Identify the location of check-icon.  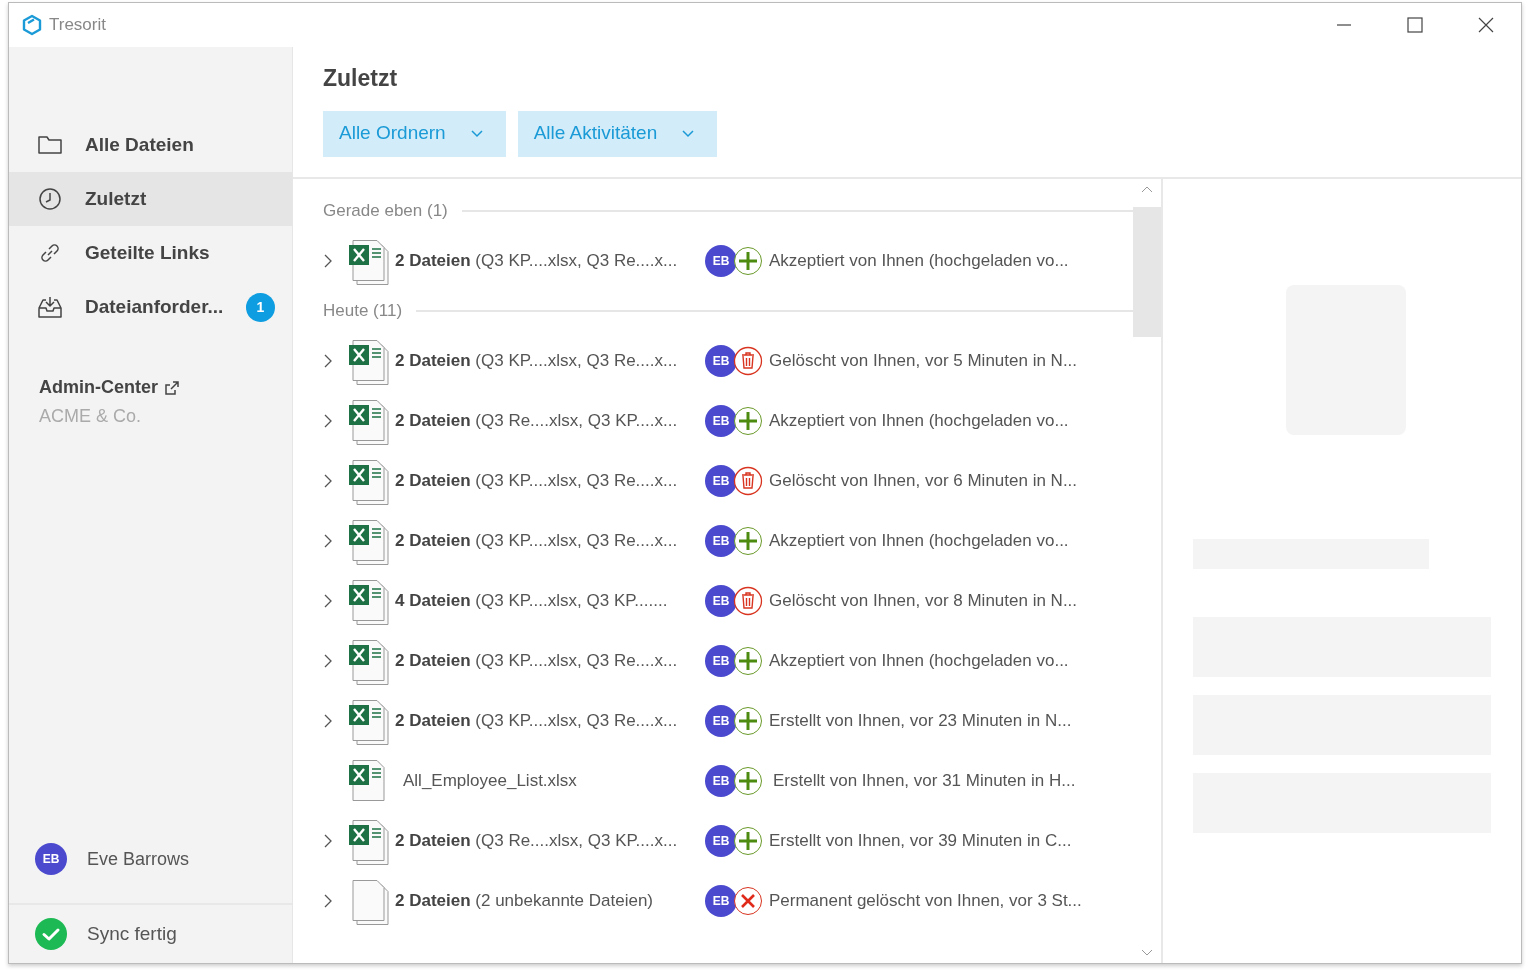
(51, 934).